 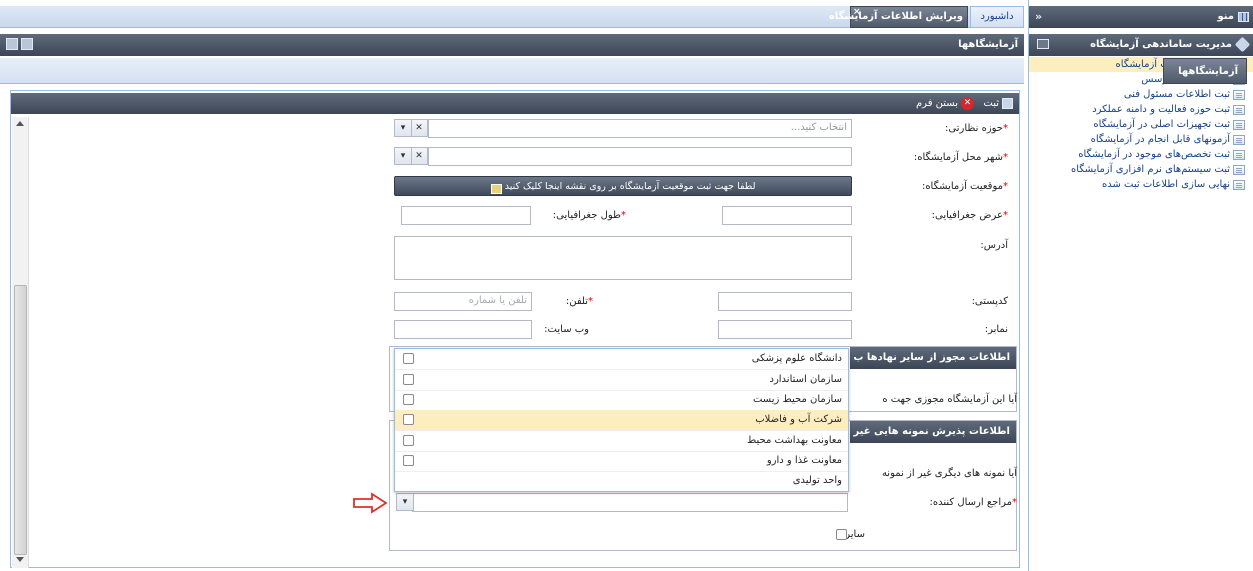 I want to click on sidebar-item-equipment: ثبت تجهیزات اصلی در آزمایشگاه, so click(x=1169, y=124).